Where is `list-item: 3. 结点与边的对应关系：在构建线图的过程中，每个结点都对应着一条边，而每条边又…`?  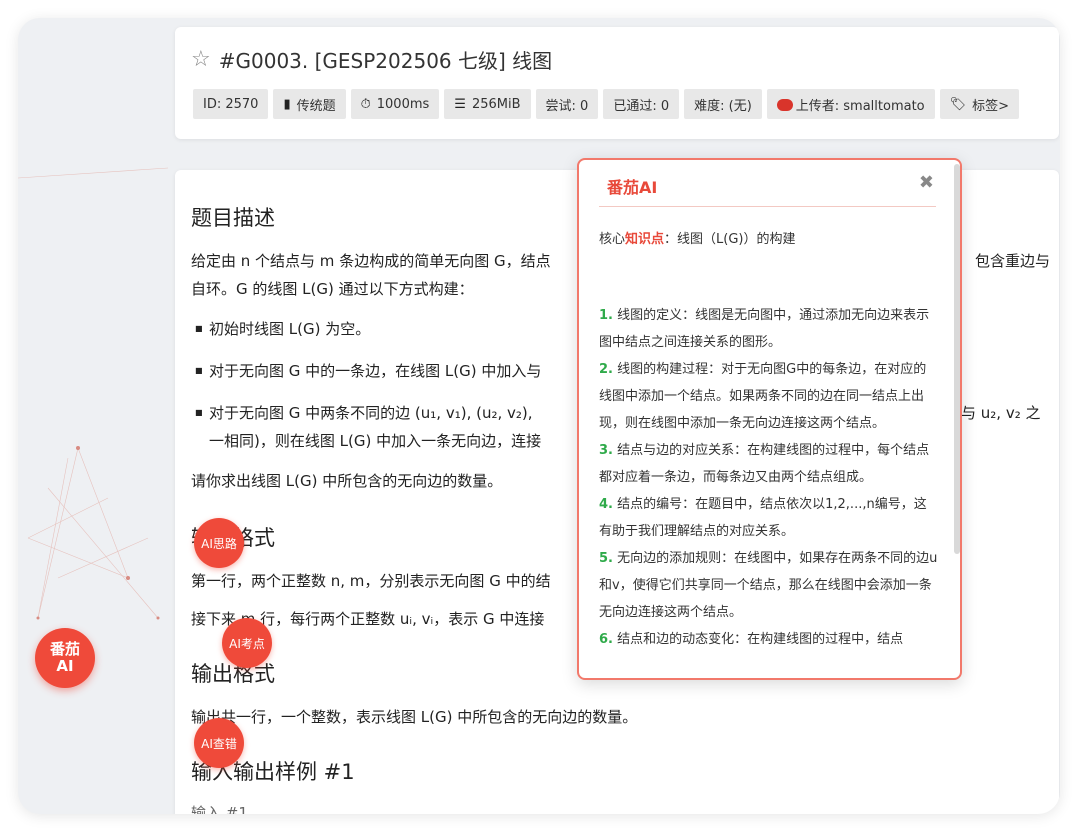
list-item: 3. 结点与边的对应关系：在构建线图的过程中，每个结点都对应着一条边，而每条边又… is located at coordinates (764, 464).